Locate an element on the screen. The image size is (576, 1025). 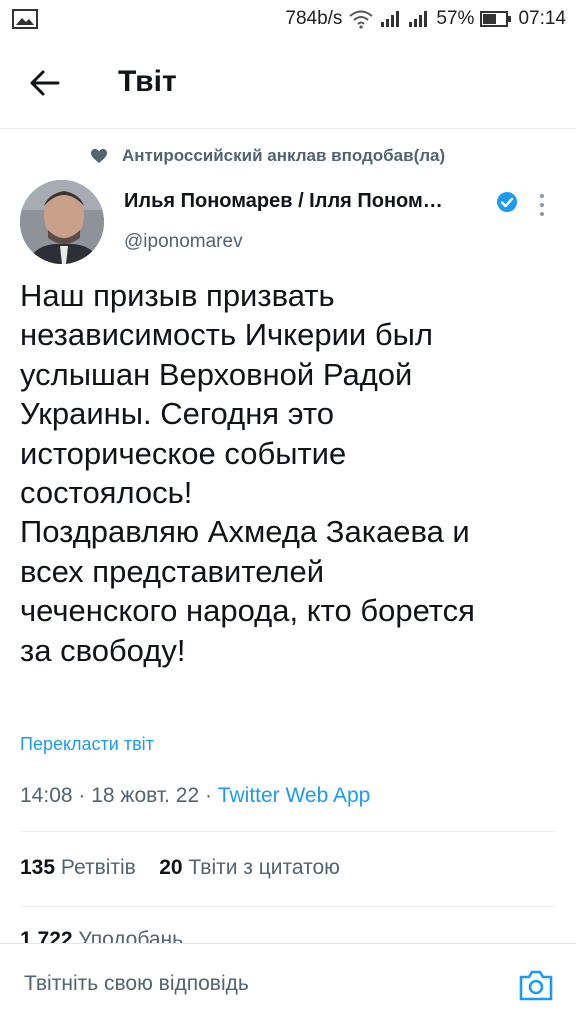
heart-icon is located at coordinates (99, 156).